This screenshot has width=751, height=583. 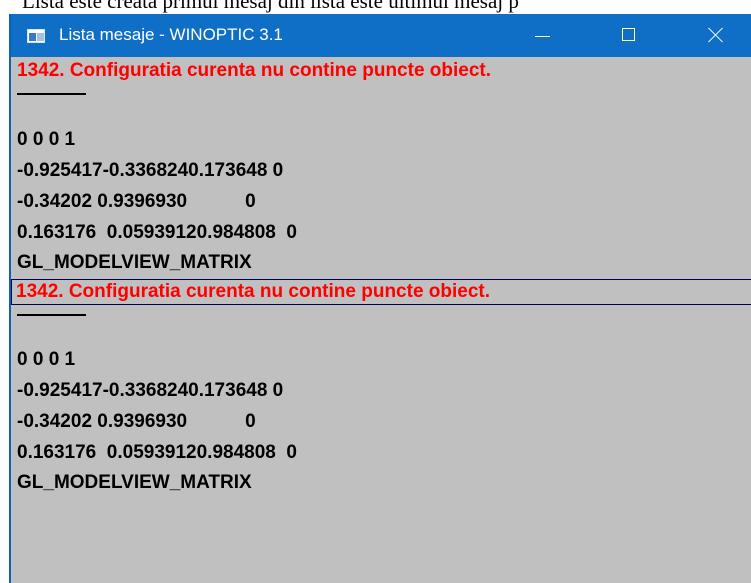 I want to click on maximize-button, so click(x=629, y=35).